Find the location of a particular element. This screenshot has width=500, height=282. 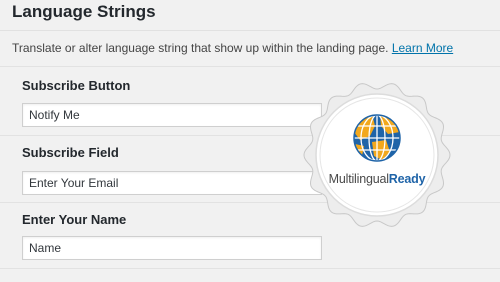

subscribe-button-label: Subscribe Button is located at coordinates (76, 85).